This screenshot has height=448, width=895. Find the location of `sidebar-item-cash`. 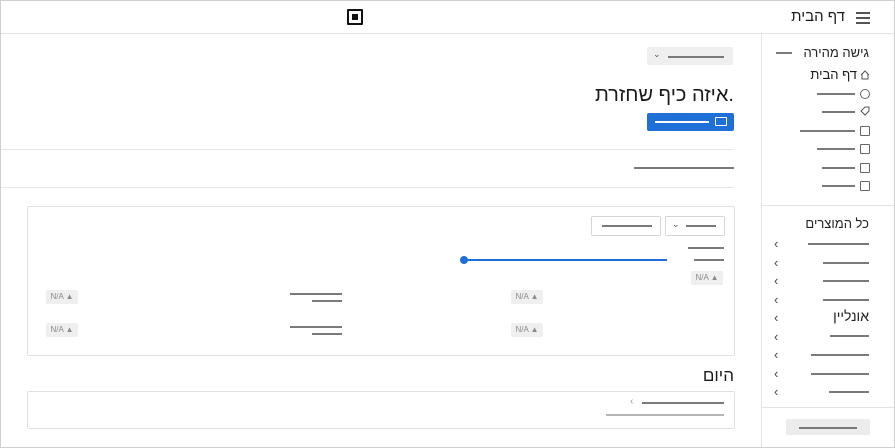

sidebar-item-cash is located at coordinates (828, 186).